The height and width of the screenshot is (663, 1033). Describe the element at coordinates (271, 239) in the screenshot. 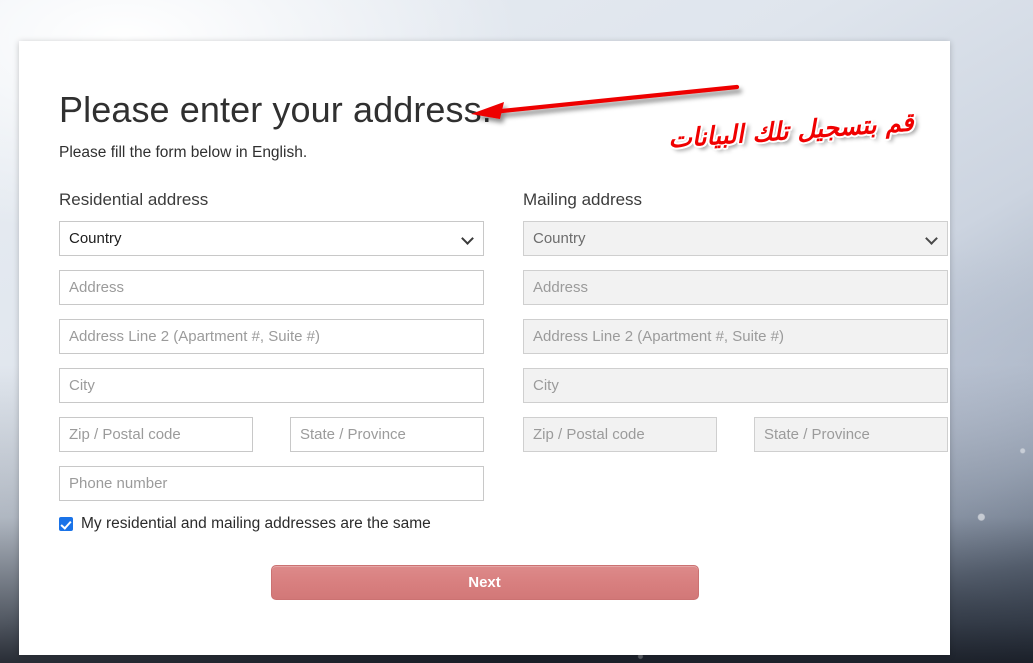

I see `residential-country-select: Country` at that location.